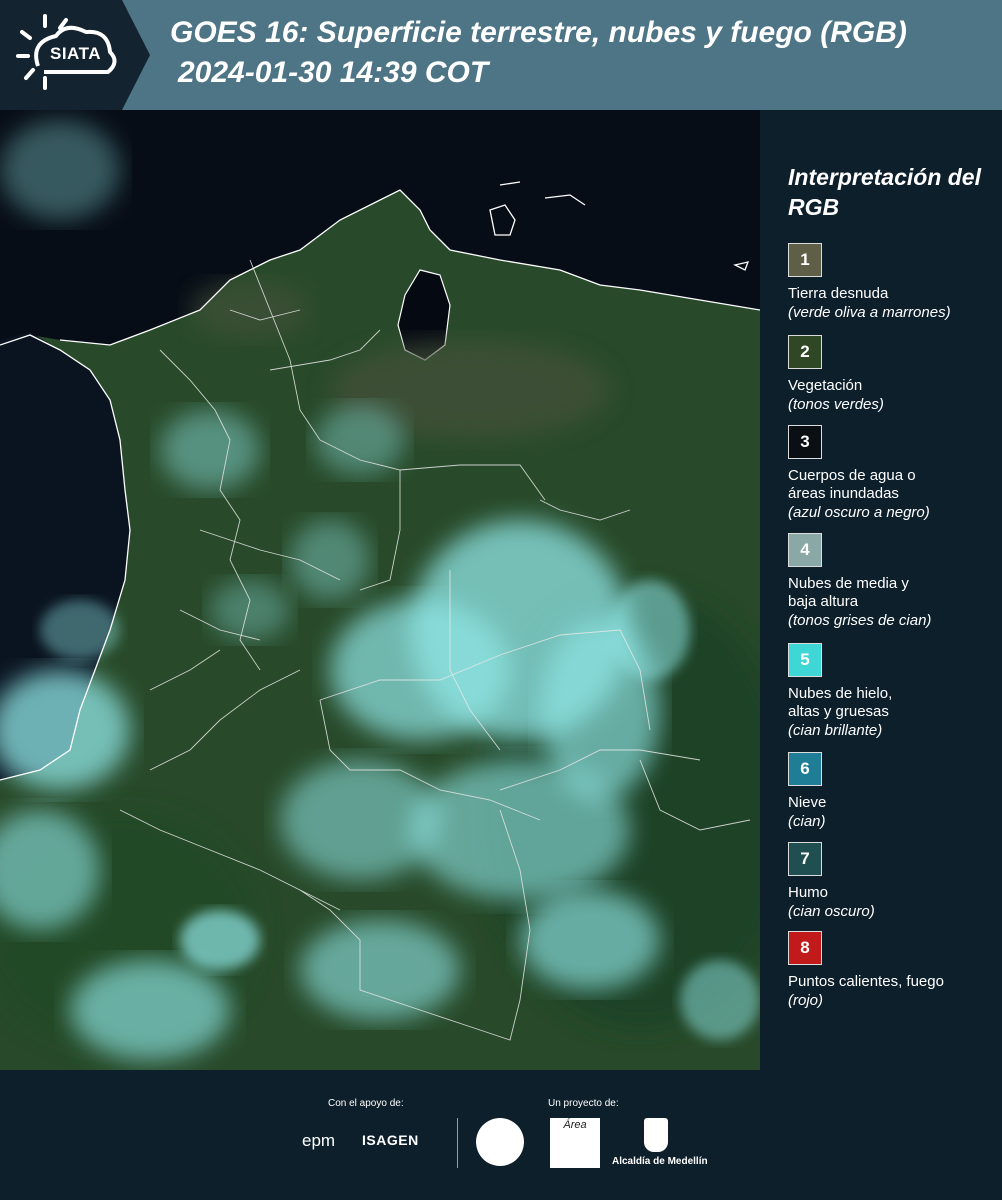 Image resolution: width=1002 pixels, height=1200 pixels. I want to click on legend-swatch: 4, so click(805, 550).